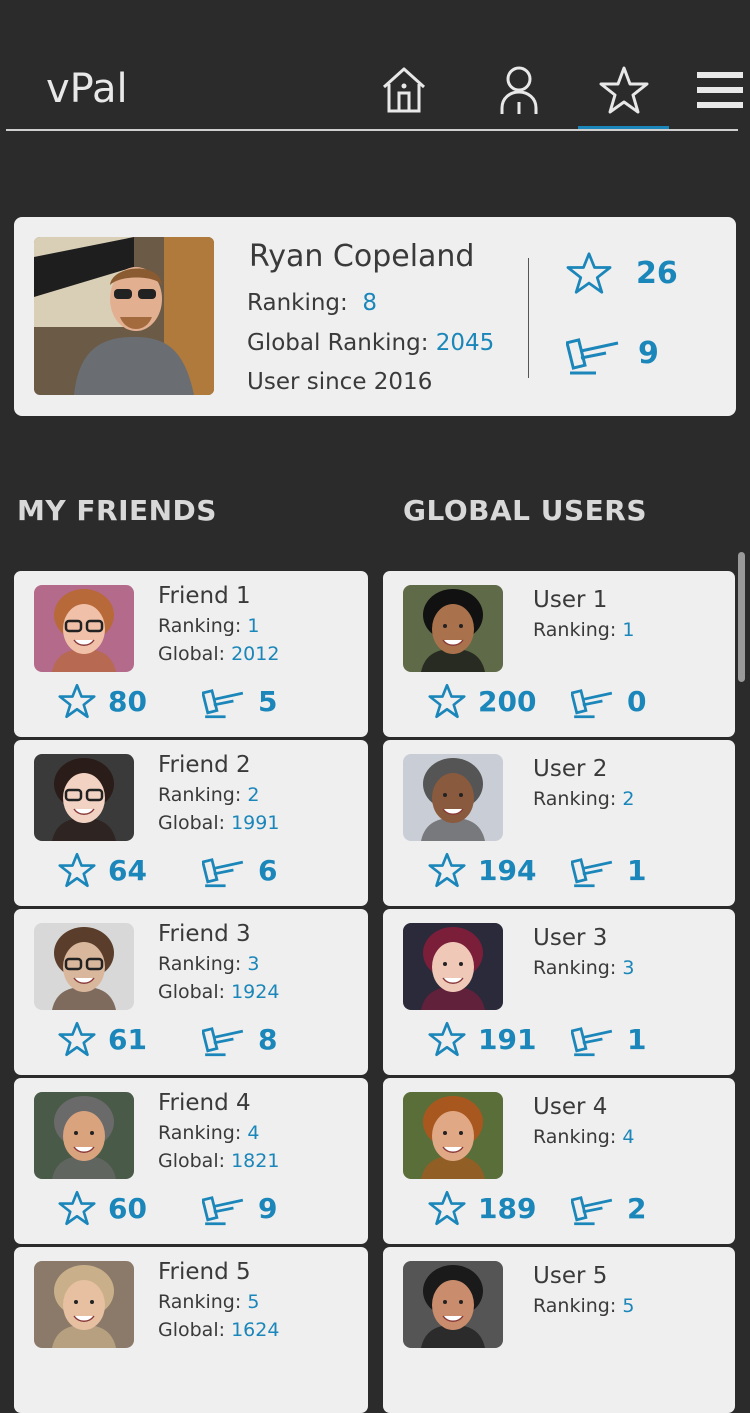  Describe the element at coordinates (127, 701) in the screenshot. I see `star-count-value: 80` at that location.